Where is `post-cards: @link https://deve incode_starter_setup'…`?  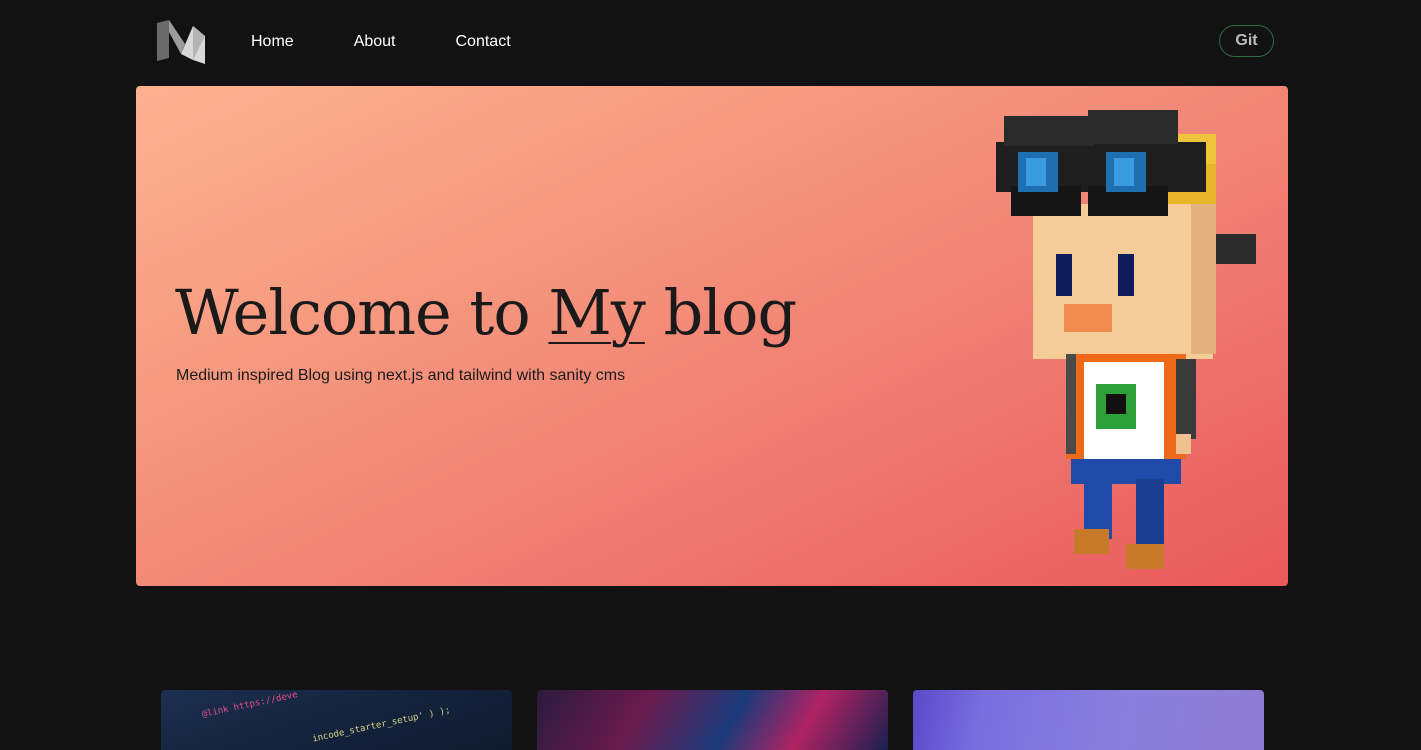
post-cards: @link https://deve incode_starter_setup'… is located at coordinates (712, 720).